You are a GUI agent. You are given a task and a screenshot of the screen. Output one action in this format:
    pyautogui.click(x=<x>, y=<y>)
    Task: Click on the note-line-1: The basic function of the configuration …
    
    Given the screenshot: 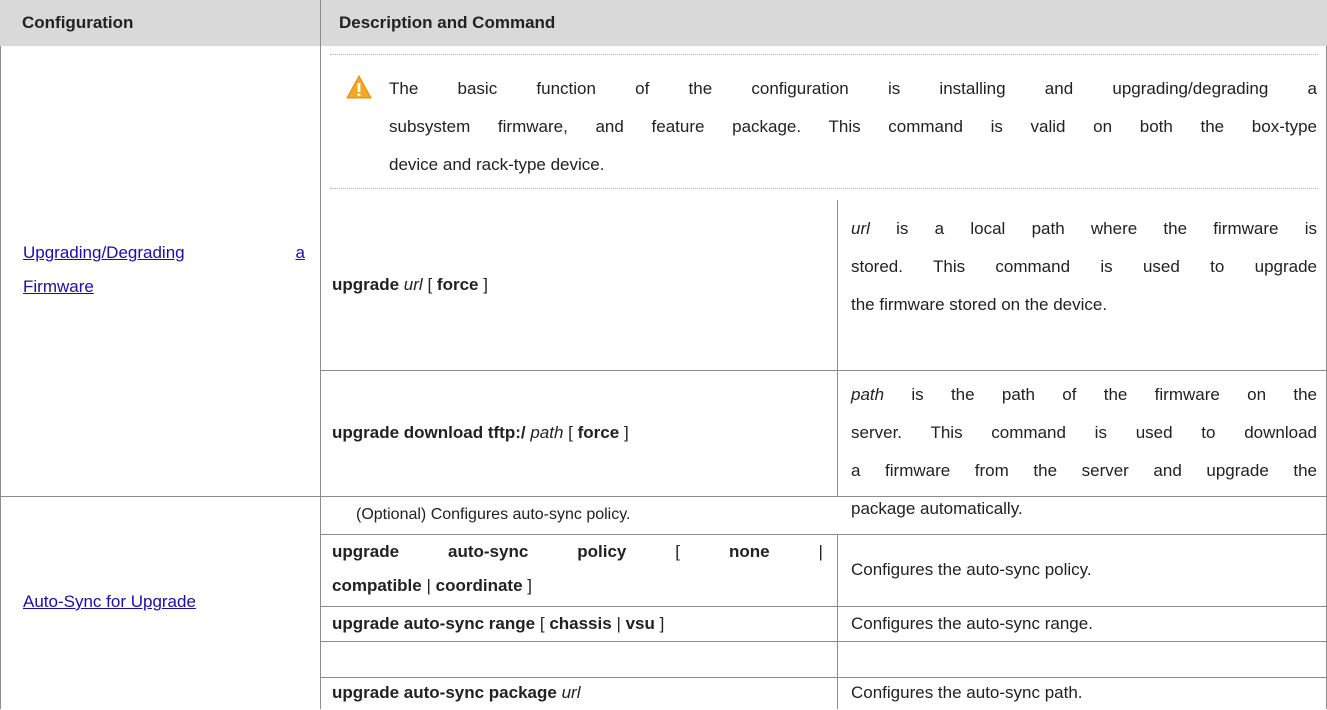 What is the action you would take?
    pyautogui.click(x=853, y=88)
    